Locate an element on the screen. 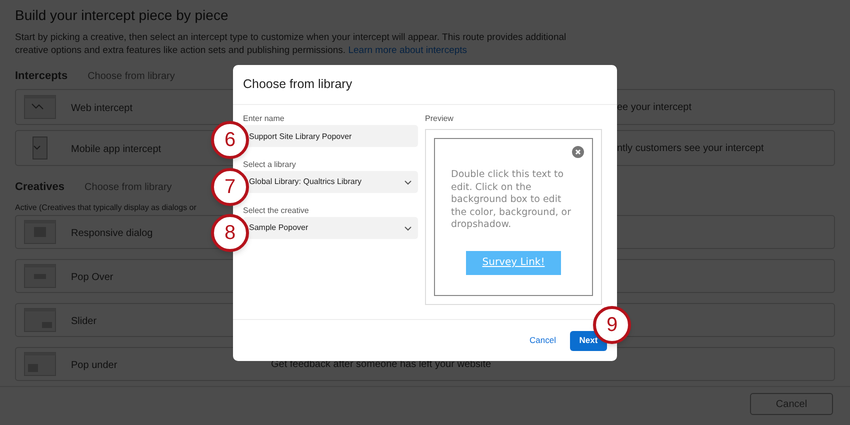 This screenshot has width=850, height=425. survey-link-button: Survey Link! is located at coordinates (513, 262).